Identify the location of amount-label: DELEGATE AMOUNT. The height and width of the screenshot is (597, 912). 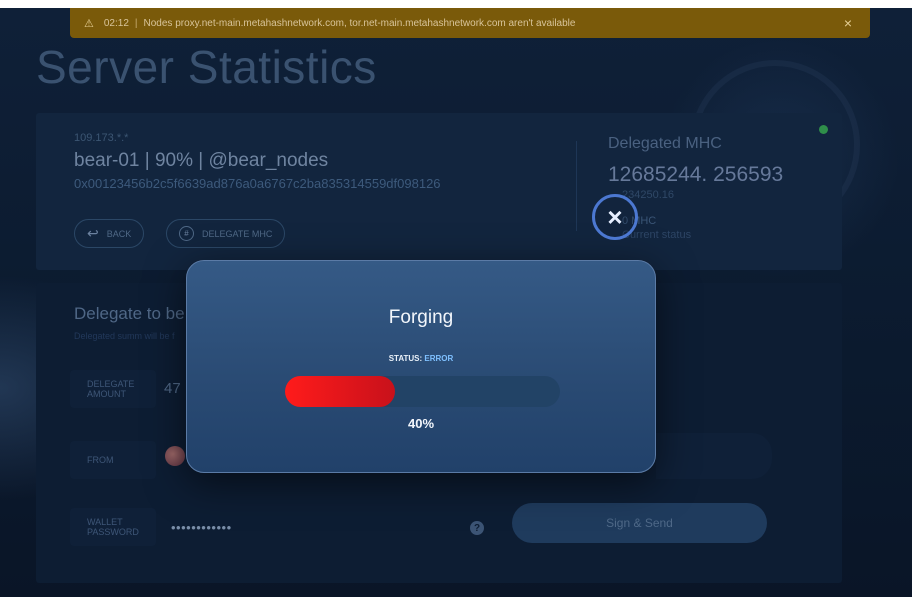
(113, 389).